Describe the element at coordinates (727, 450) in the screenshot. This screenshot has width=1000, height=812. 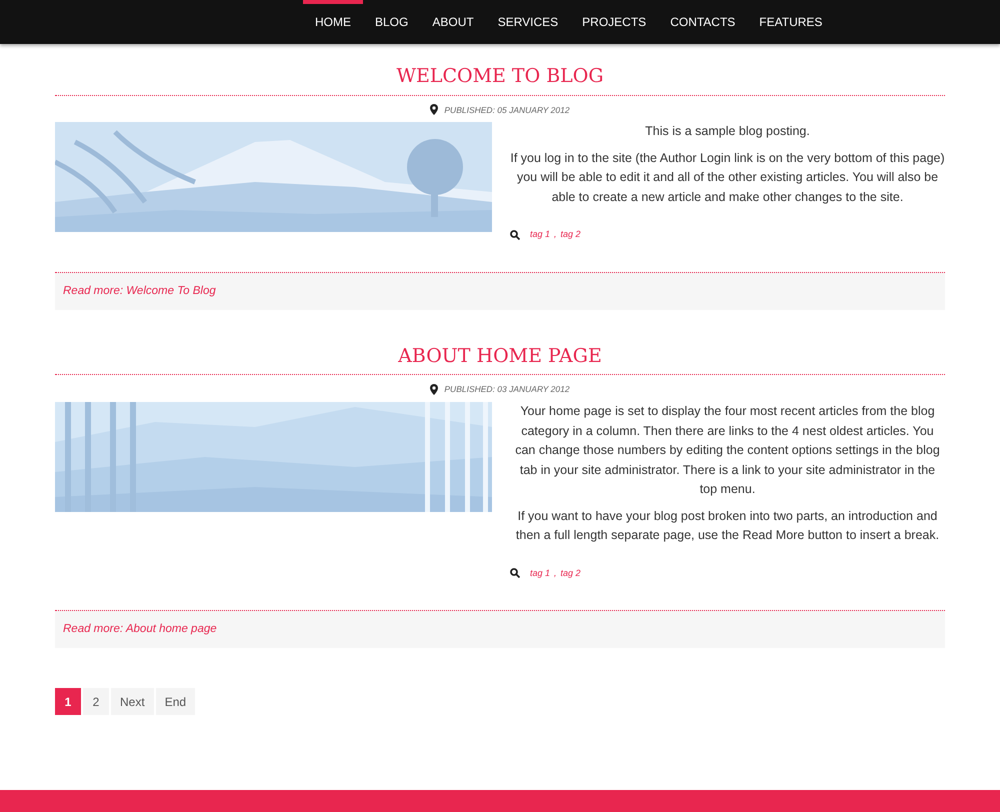
I see `article-paragraph: Your home page is set to display the four most recent articles from the blog category in a column. Then there are links to the 4 nest oldest articles. You can change those numbers by editing the content options settings in the blog tab in your site administrator. There is a link to your site administrator in the top menu.` at that location.